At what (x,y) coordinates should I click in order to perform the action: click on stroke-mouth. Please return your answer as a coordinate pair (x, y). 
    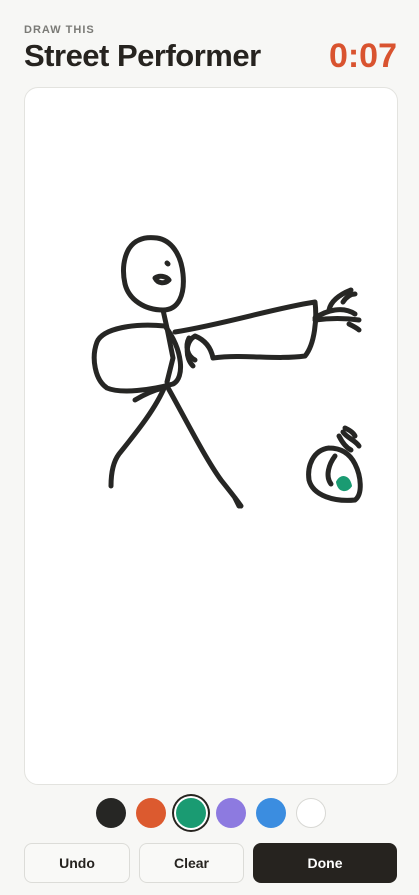
    Looking at the image, I should click on (162, 279).